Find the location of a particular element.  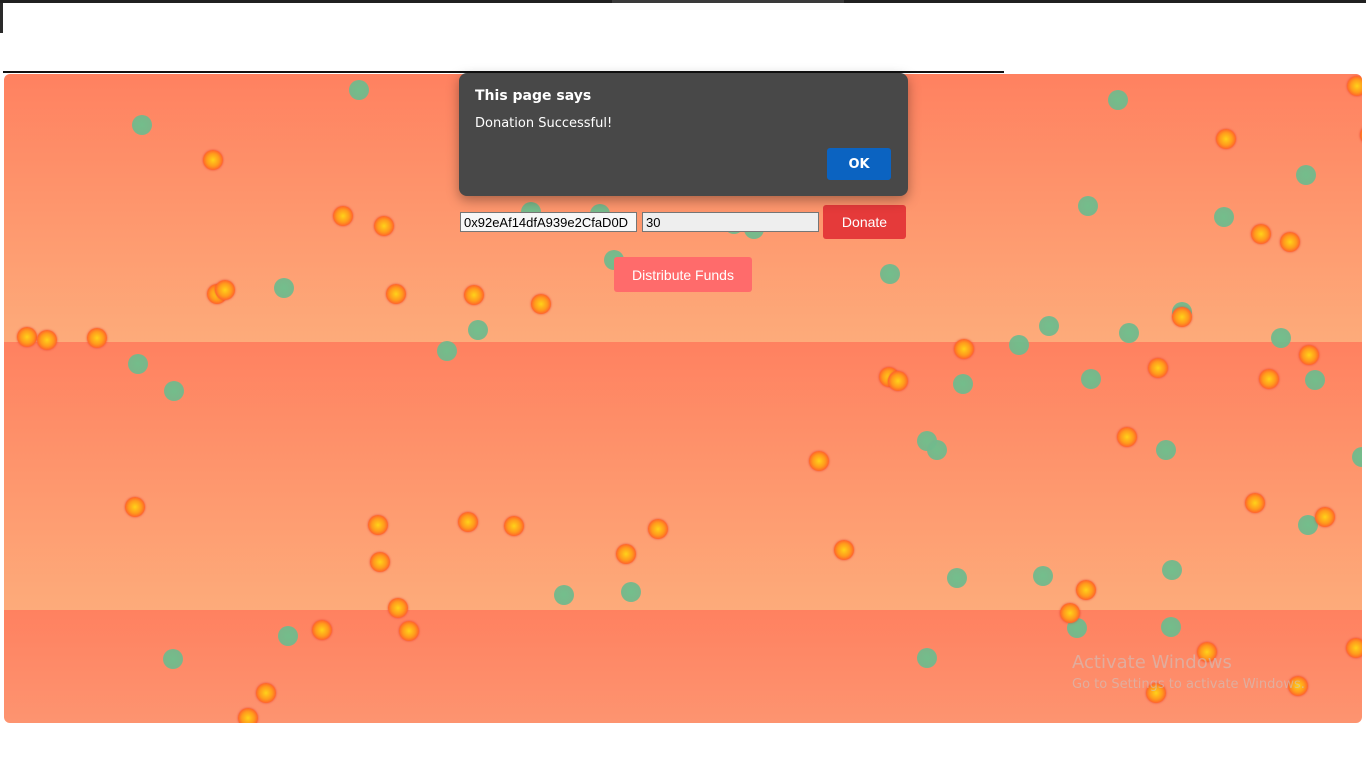

watermark-subtitle: Go to Settings to activate Windows. is located at coordinates (1188, 684).